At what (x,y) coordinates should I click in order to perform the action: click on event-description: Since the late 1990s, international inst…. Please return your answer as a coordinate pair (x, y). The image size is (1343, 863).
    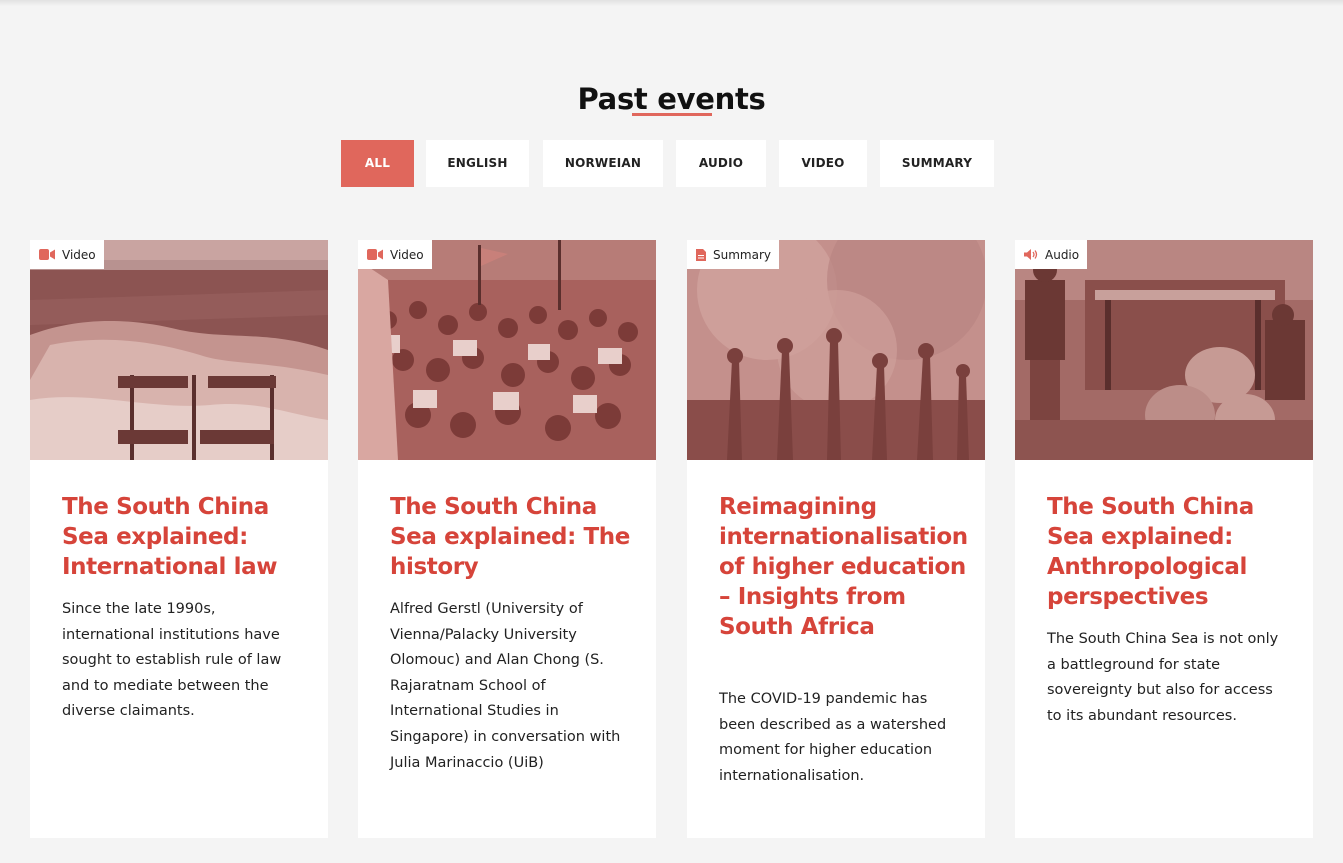
    Looking at the image, I should click on (172, 660).